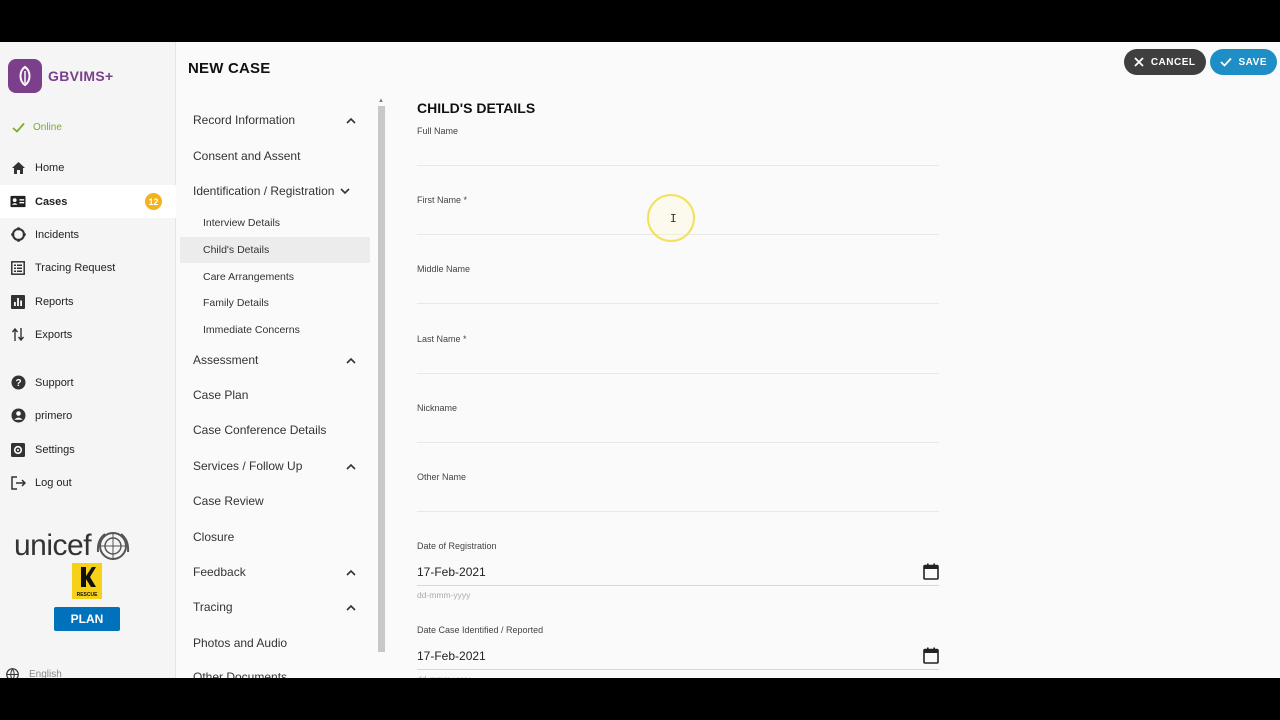  I want to click on date-format-hint: dd-mmm-yyyy, so click(678, 676).